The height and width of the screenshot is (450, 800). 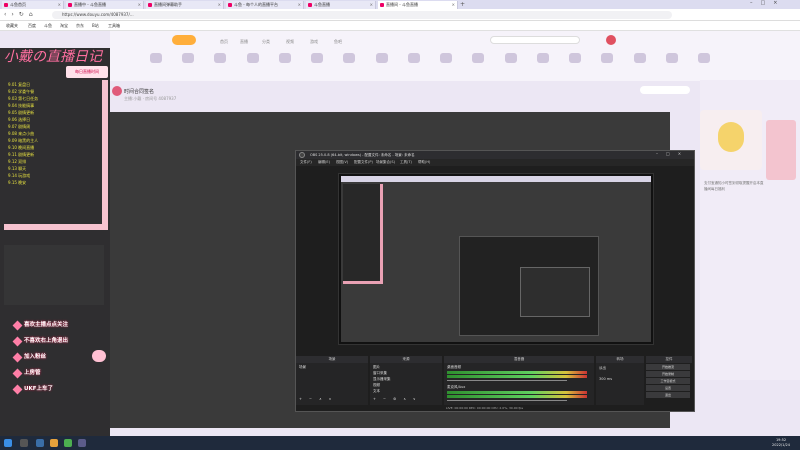 What do you see at coordinates (781, 150) in the screenshot?
I see `side-gift-banner` at bounding box center [781, 150].